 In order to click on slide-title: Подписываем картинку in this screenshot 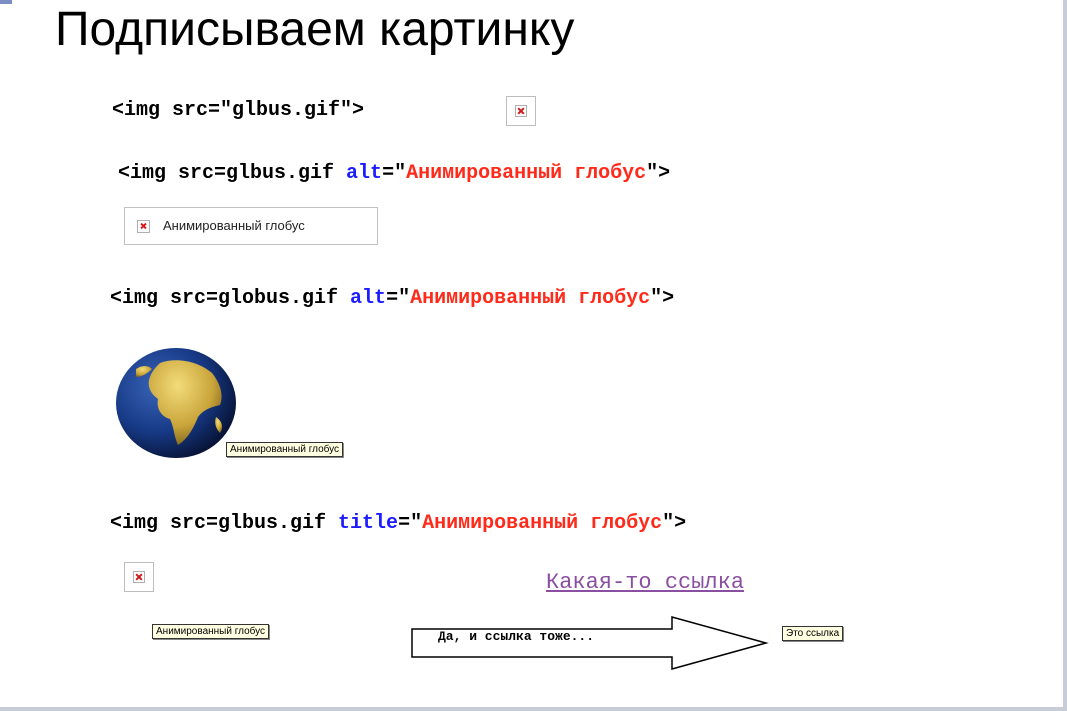, I will do `click(315, 29)`.